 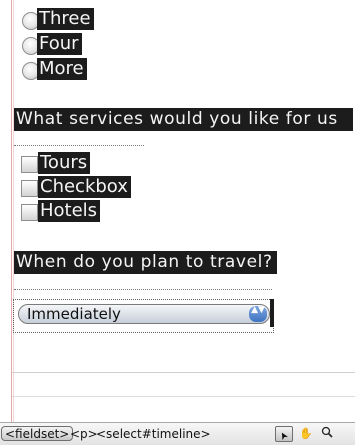 What do you see at coordinates (74, 314) in the screenshot?
I see `timeline-select-value: Immediately` at bounding box center [74, 314].